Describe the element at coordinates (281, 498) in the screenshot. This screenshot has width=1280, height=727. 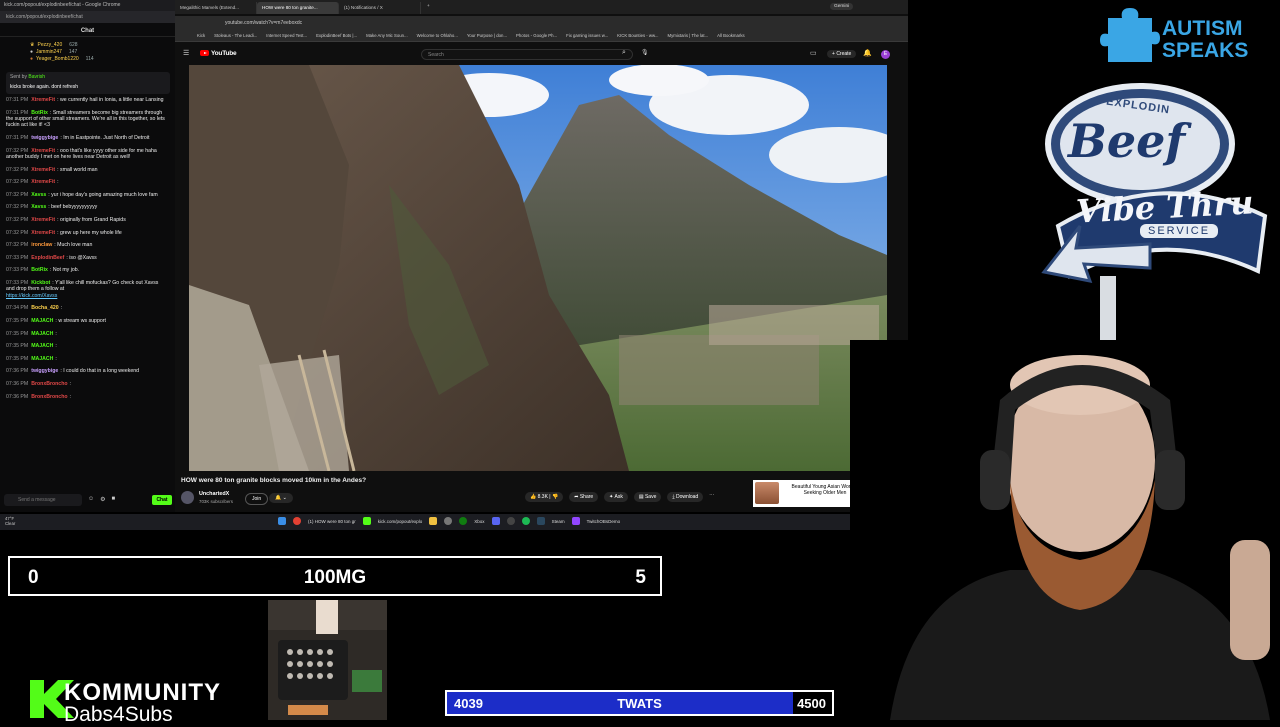
I see `subscribed-button: 🔔 ⌄` at that location.